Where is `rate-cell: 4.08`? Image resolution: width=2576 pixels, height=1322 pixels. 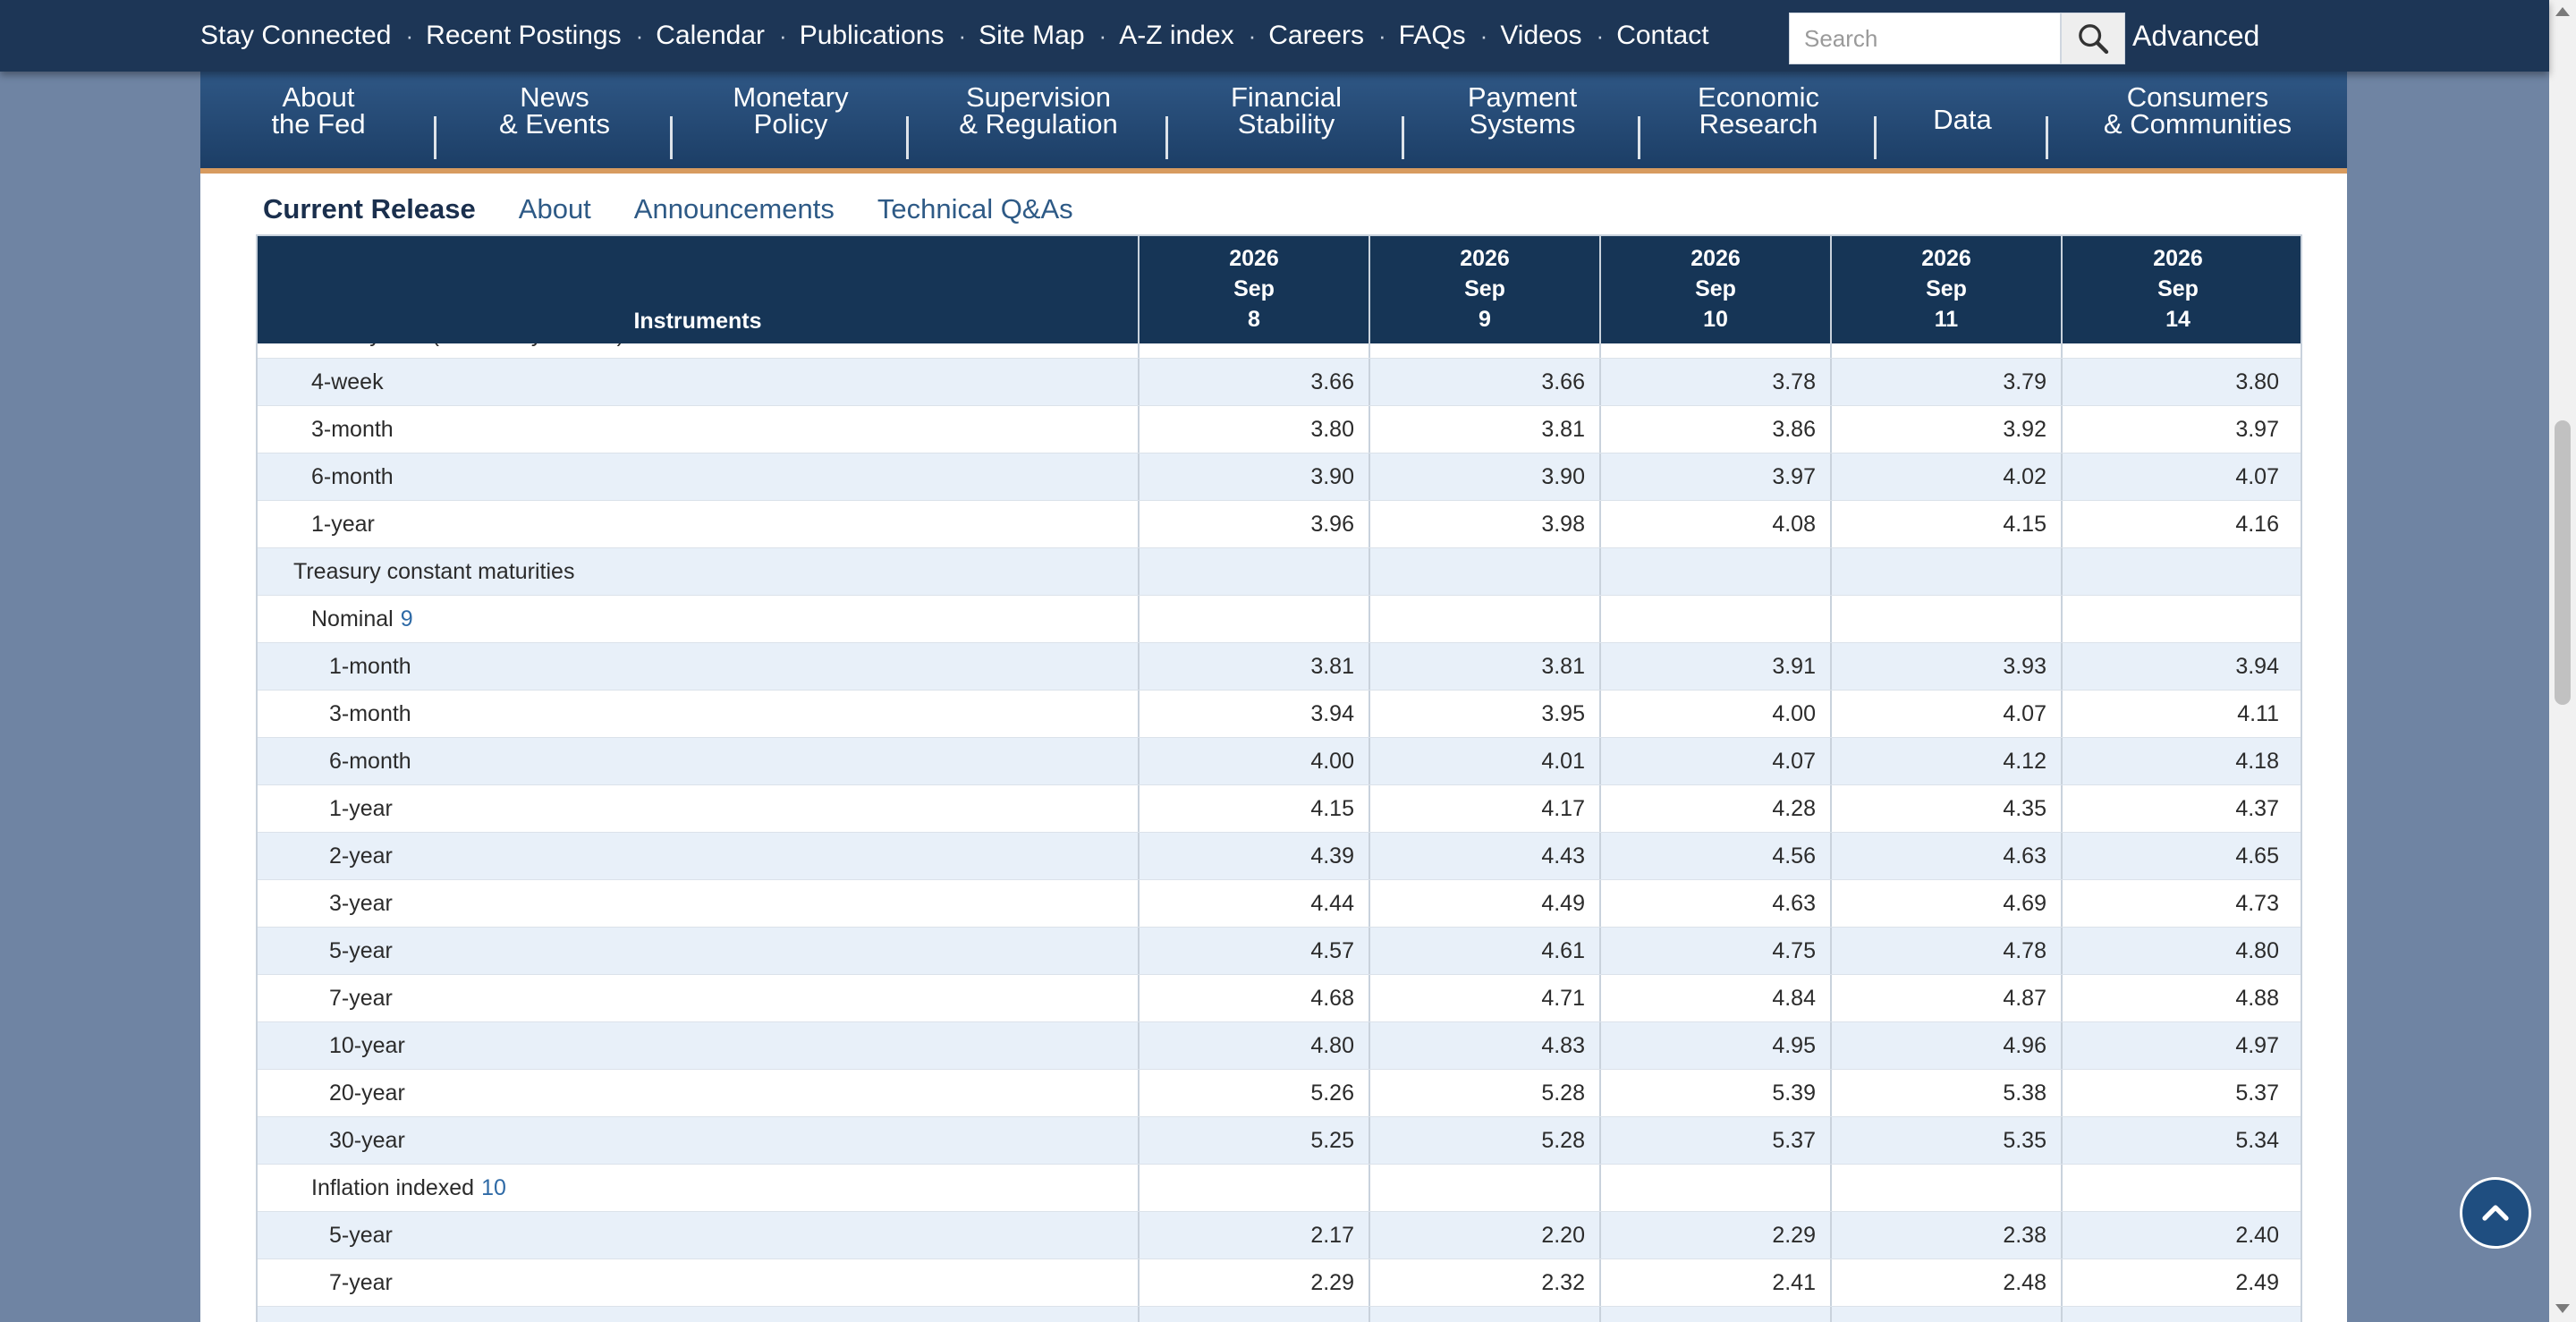
rate-cell: 4.08 is located at coordinates (1716, 524).